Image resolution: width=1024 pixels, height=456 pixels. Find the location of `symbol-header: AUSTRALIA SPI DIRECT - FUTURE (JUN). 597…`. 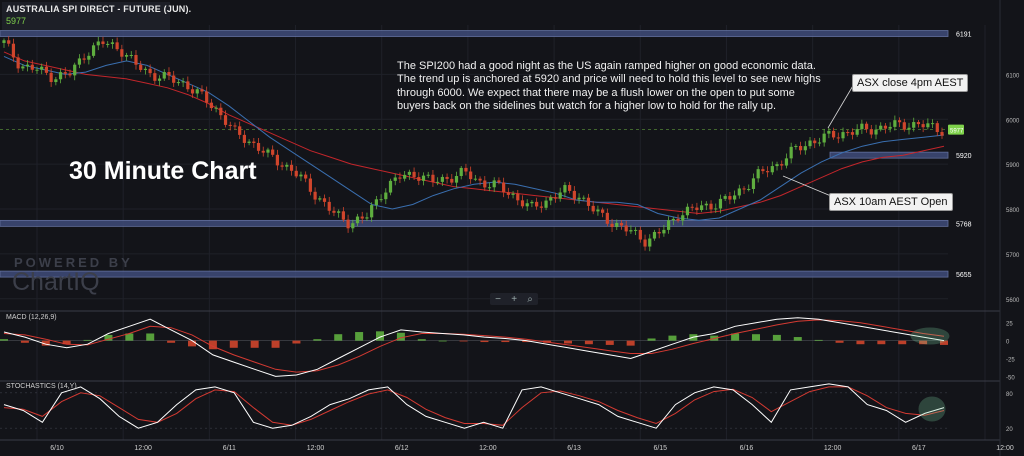

symbol-header: AUSTRALIA SPI DIRECT - FUTURE (JUN). 597… is located at coordinates (96, 16).